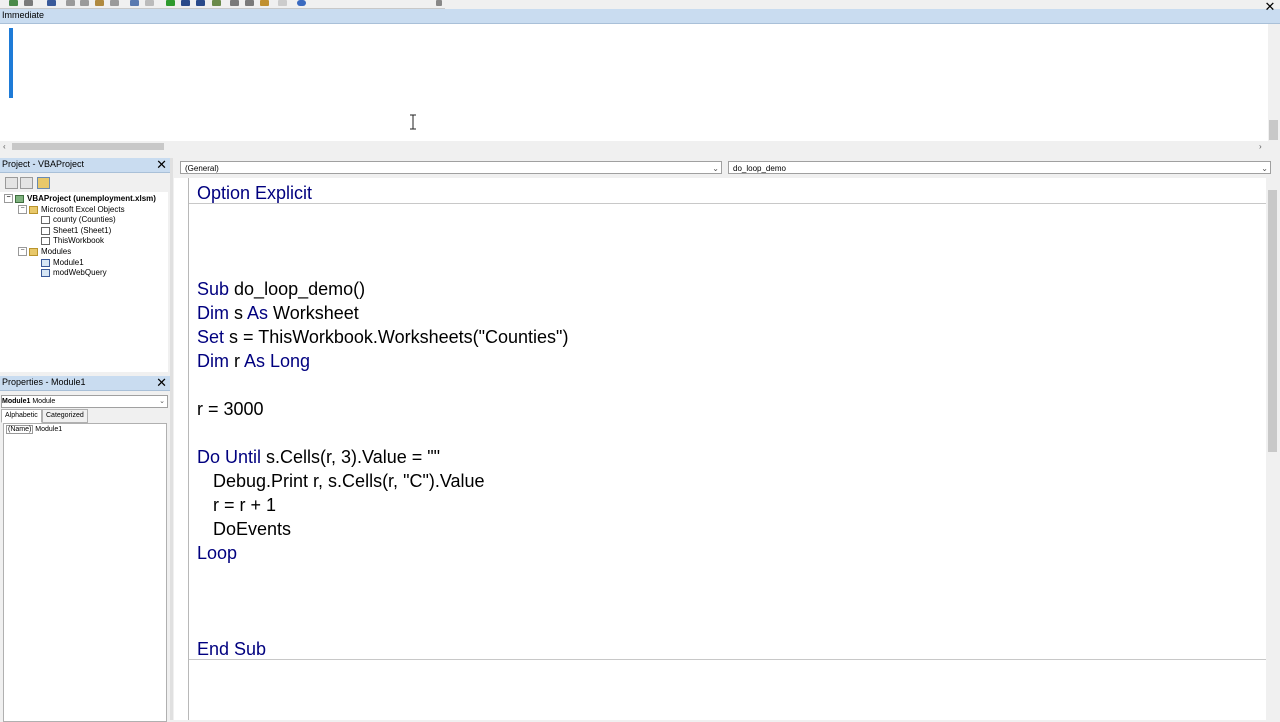 The image size is (1280, 722). Describe the element at coordinates (114, 3) in the screenshot. I see `find-icon` at that location.